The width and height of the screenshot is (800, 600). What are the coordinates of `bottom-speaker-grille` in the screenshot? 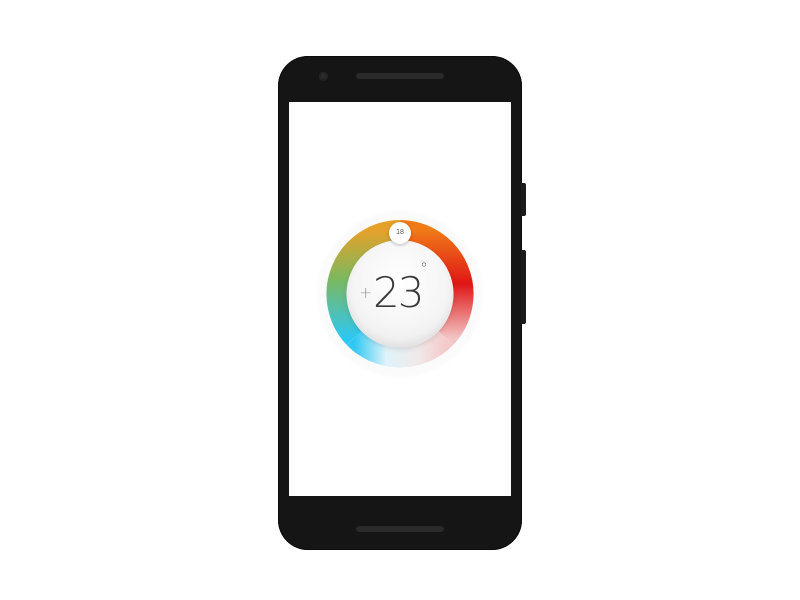 It's located at (400, 529).